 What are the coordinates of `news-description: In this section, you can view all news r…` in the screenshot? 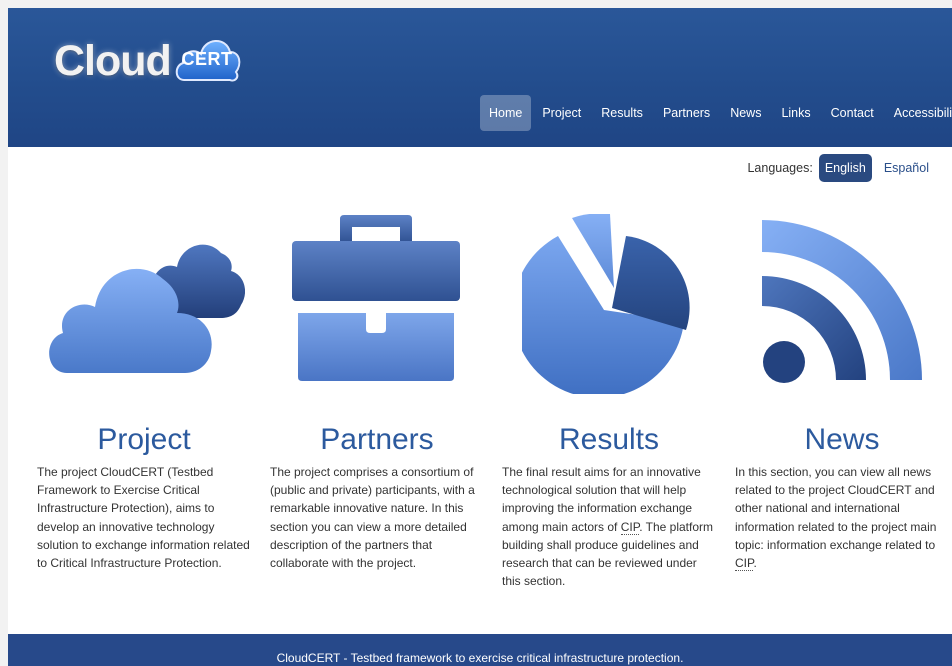 It's located at (842, 517).